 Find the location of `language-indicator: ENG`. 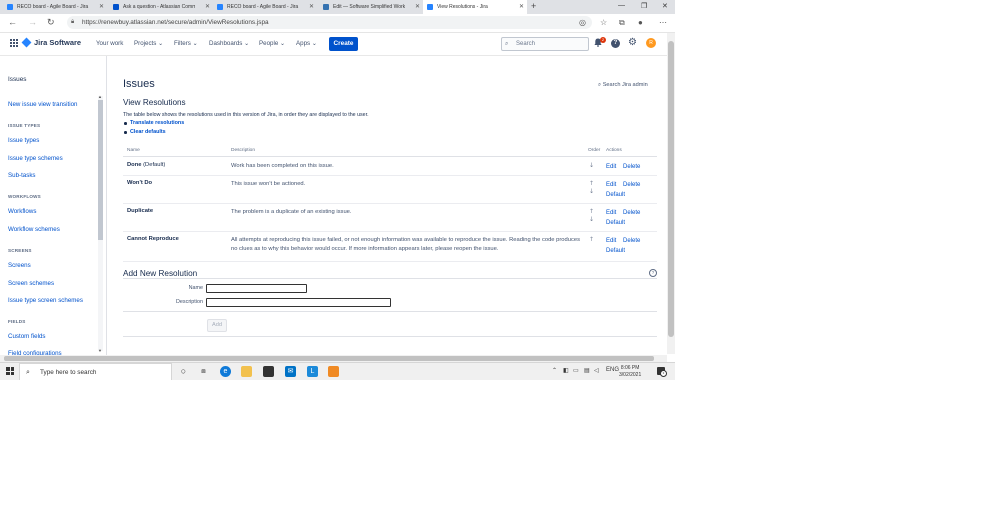

language-indicator: ENG is located at coordinates (612, 370).